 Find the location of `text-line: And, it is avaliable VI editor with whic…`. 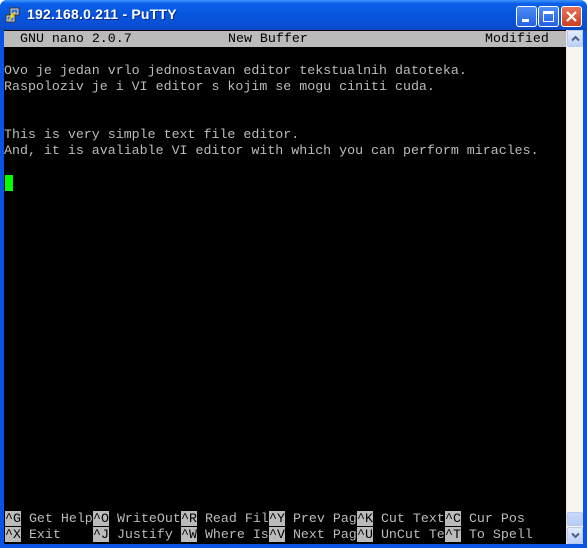

text-line: And, it is avaliable VI editor with whic… is located at coordinates (271, 150).